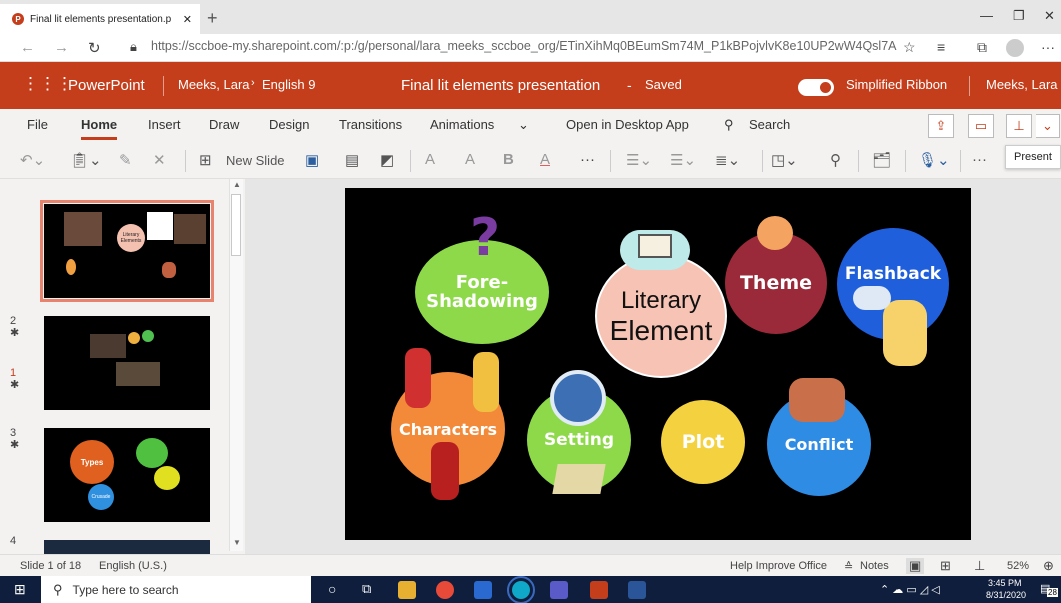 The width and height of the screenshot is (1061, 603). I want to click on shrink-font-button: A, so click(470, 159).